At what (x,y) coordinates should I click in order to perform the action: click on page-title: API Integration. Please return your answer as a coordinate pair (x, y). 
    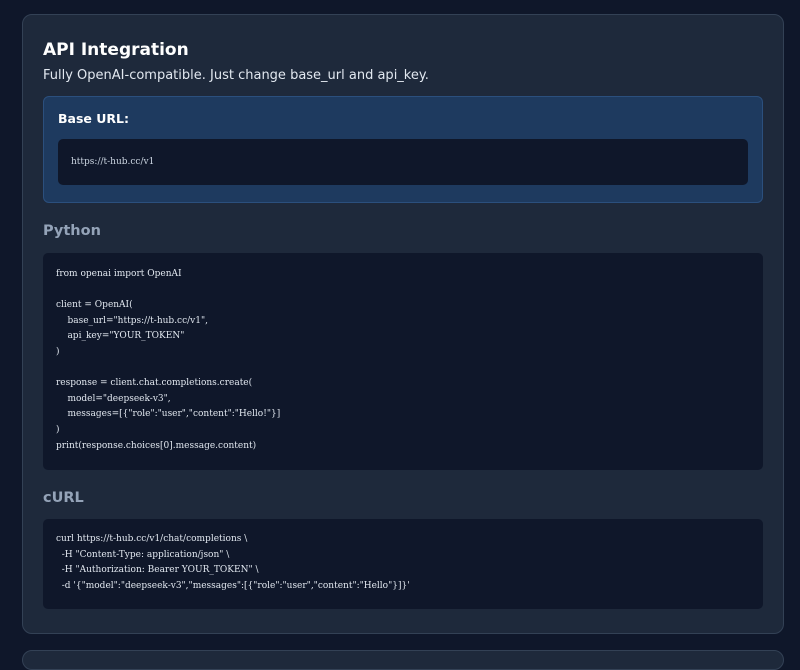
    Looking at the image, I should click on (116, 50).